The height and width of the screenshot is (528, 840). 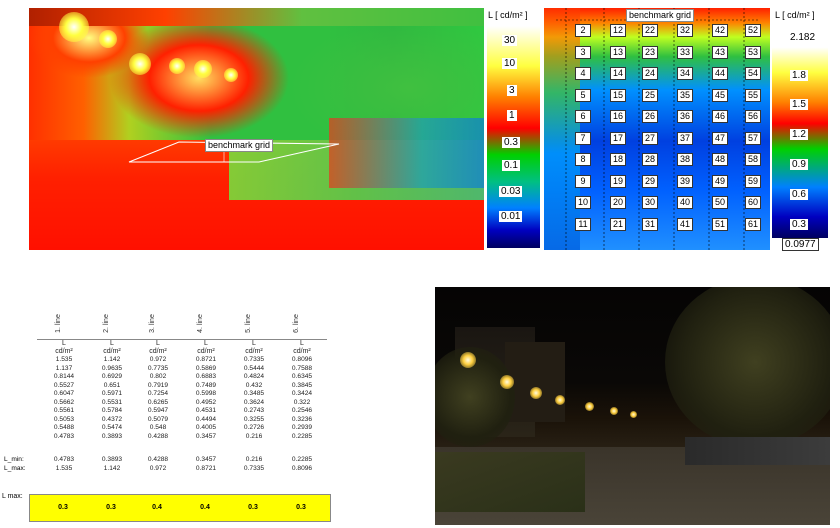 I want to click on scale-right-tick: 1.8, so click(x=799, y=75).